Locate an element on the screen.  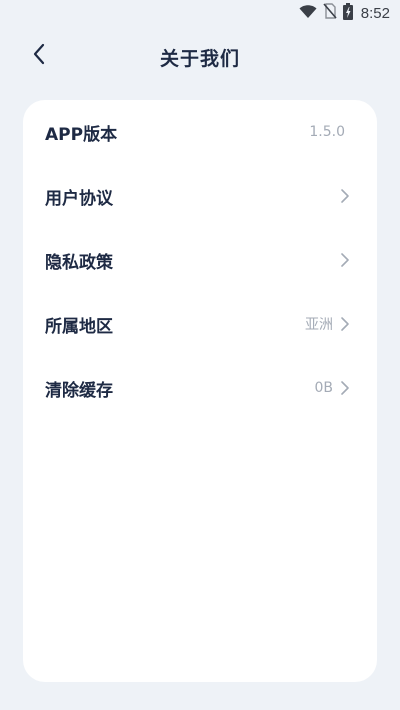
no-sim-icon is located at coordinates (330, 13).